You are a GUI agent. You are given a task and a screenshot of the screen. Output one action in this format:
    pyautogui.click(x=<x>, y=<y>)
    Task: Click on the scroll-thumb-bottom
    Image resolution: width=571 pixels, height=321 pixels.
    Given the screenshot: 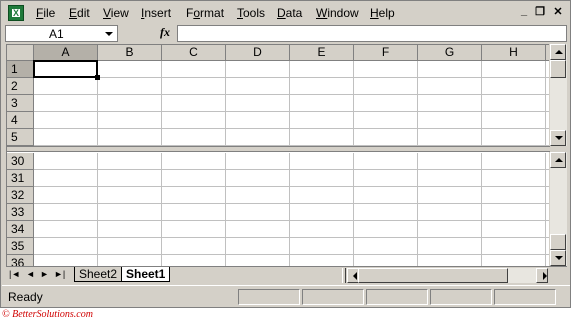 What is the action you would take?
    pyautogui.click(x=558, y=242)
    